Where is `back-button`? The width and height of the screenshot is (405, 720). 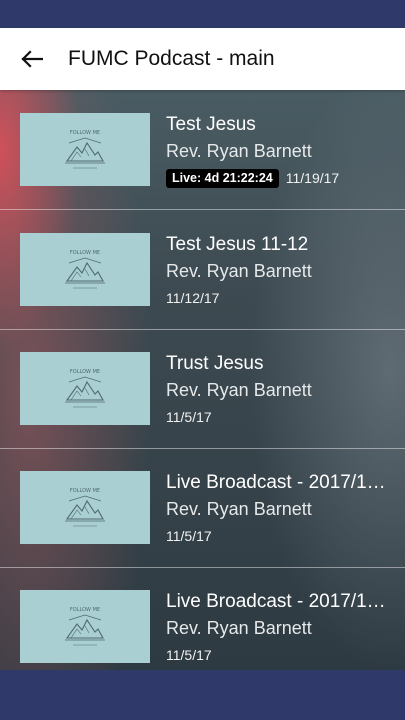 back-button is located at coordinates (32, 59).